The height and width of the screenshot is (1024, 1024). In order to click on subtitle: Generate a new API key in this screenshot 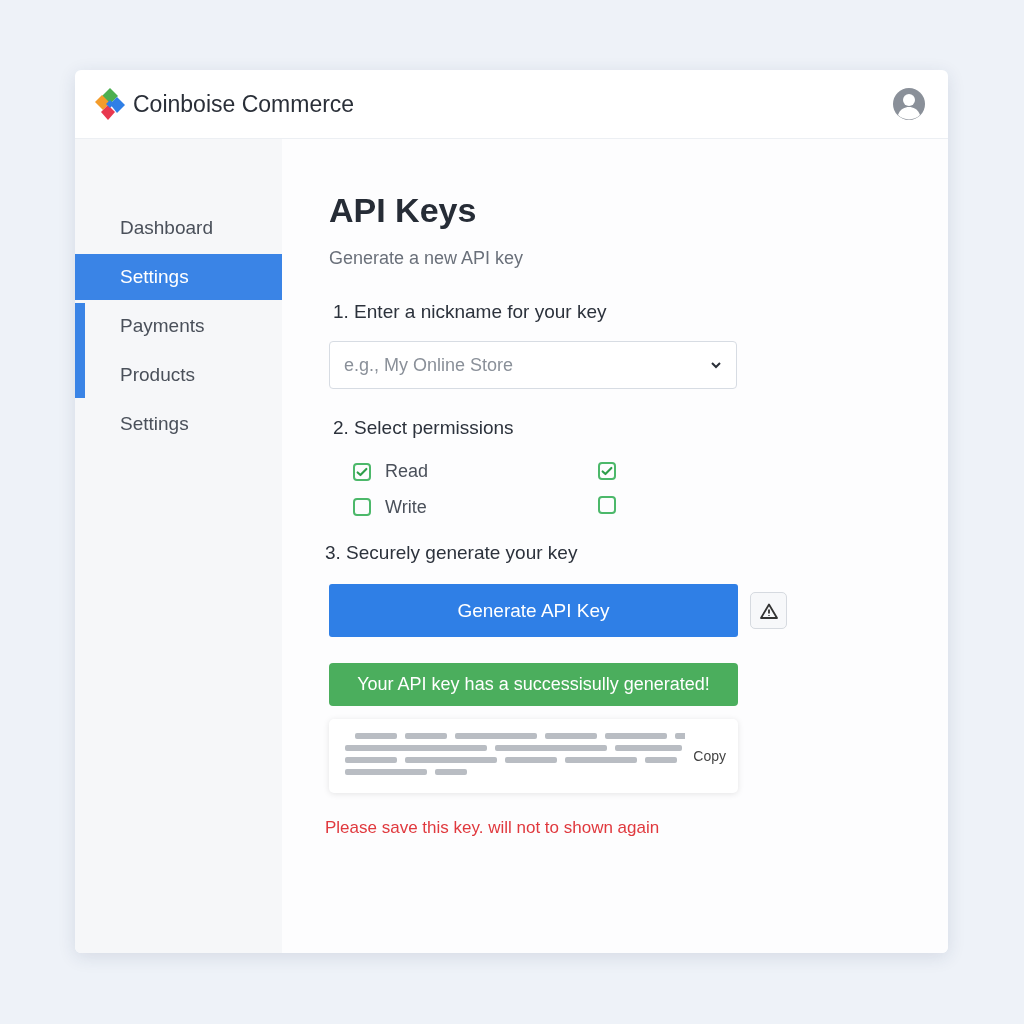, I will do `click(427, 258)`.